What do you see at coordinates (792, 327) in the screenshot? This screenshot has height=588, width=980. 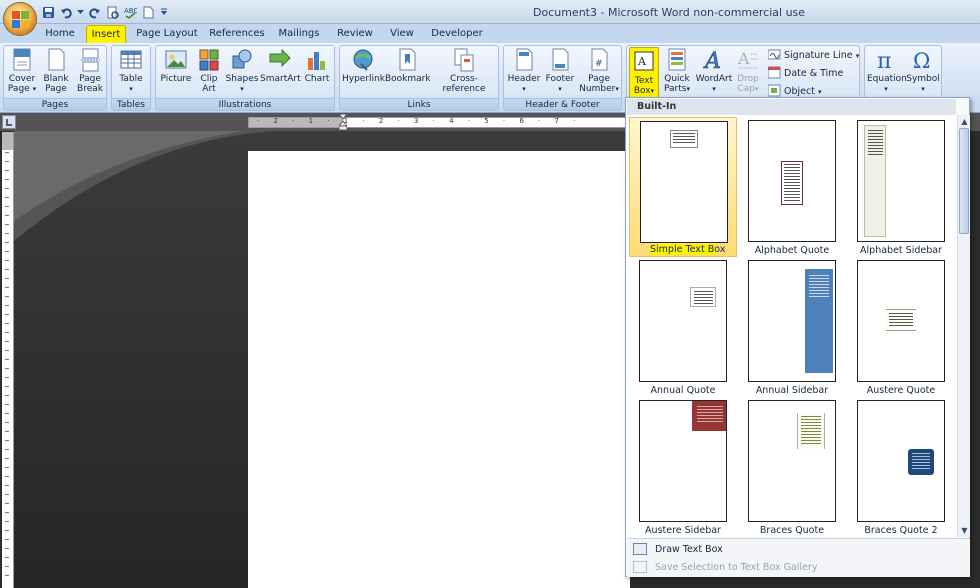 I see `gallery-item-annual-sidebar: Annual Sidebar` at bounding box center [792, 327].